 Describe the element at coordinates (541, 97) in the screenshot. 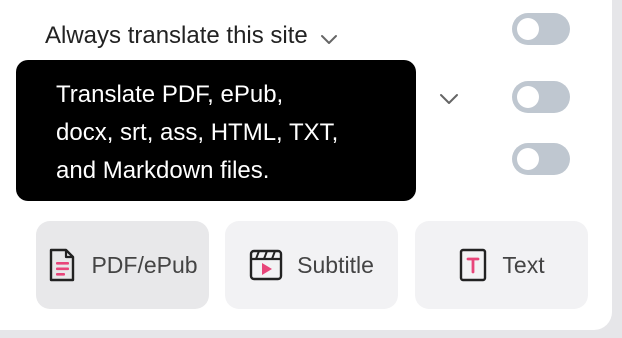

I see `setting-2-toggle` at that location.